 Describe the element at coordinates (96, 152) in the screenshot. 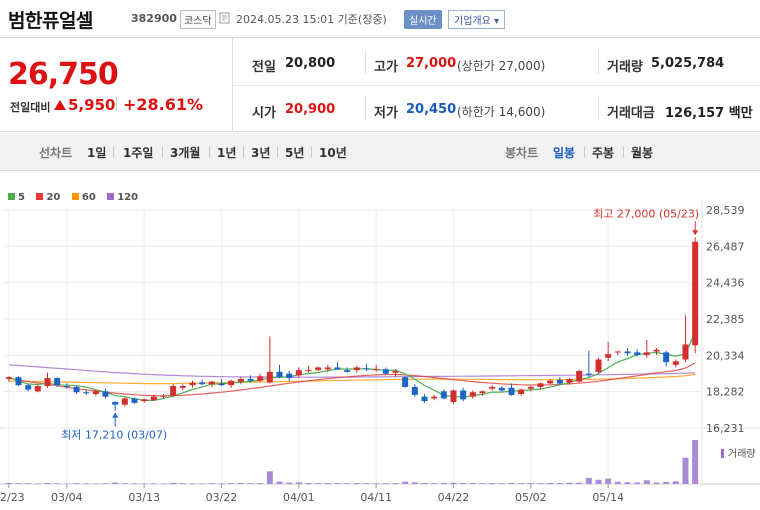

I see `period-1d: 1일` at that location.